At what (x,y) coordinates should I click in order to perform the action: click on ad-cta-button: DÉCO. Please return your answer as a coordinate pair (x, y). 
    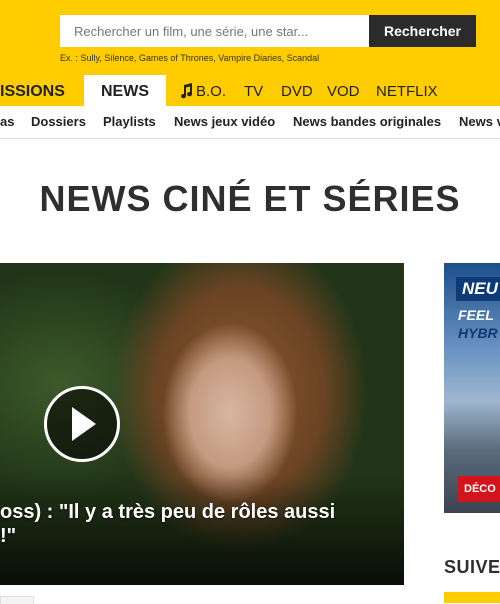
    Looking at the image, I should click on (479, 489).